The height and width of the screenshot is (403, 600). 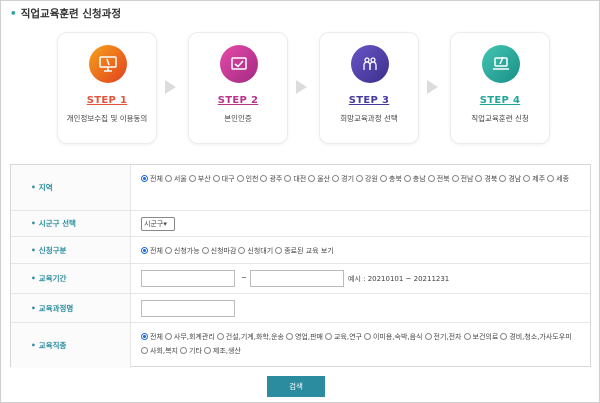 What do you see at coordinates (218, 251) in the screenshot?
I see `status-radio-2: 신청마감` at bounding box center [218, 251].